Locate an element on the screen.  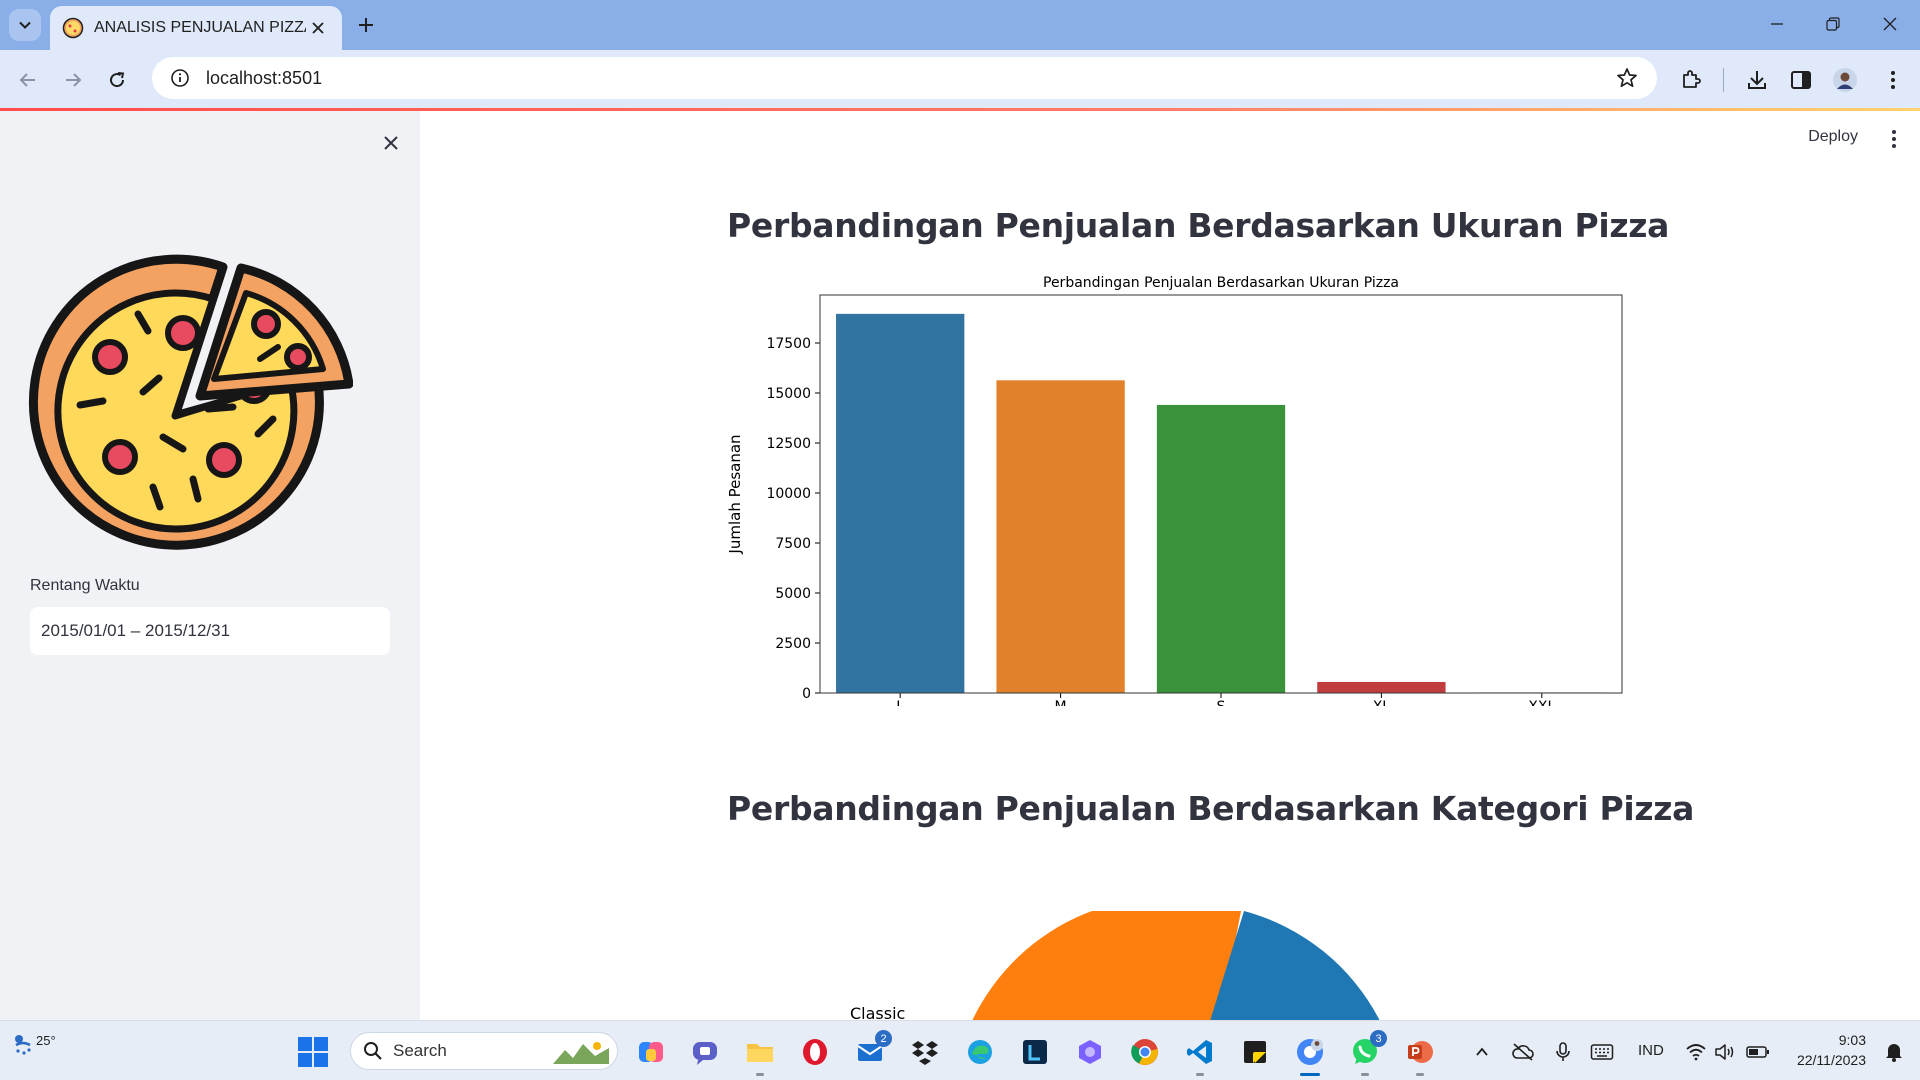
notification-bell-icon is located at coordinates (1894, 1051).